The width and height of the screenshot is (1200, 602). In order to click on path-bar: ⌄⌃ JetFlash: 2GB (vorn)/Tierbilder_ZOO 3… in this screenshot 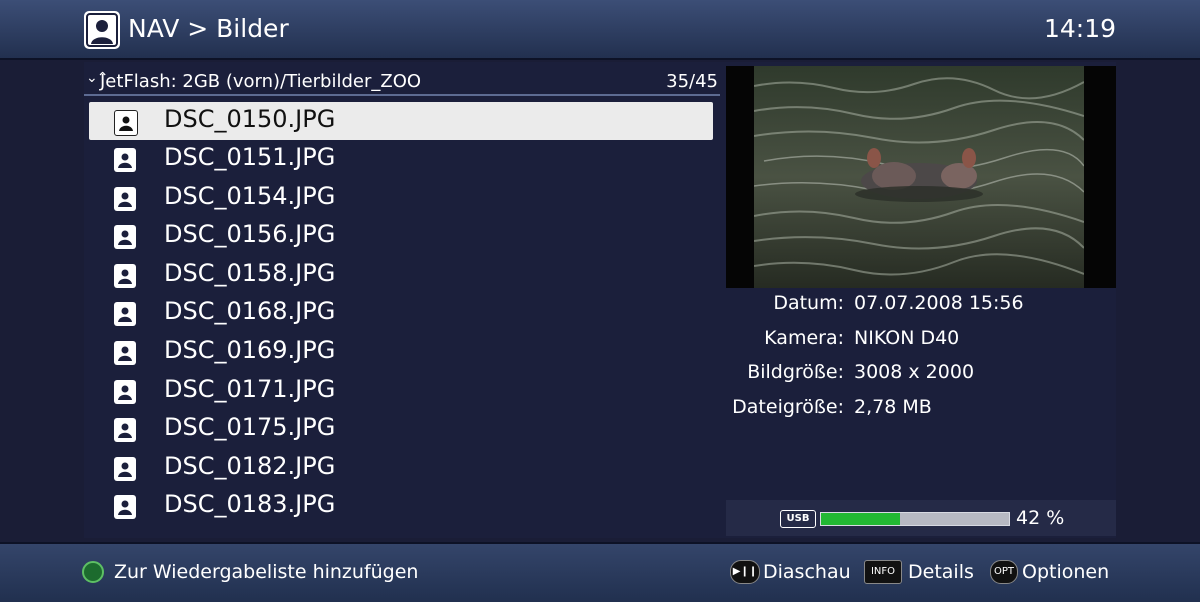, I will do `click(402, 81)`.